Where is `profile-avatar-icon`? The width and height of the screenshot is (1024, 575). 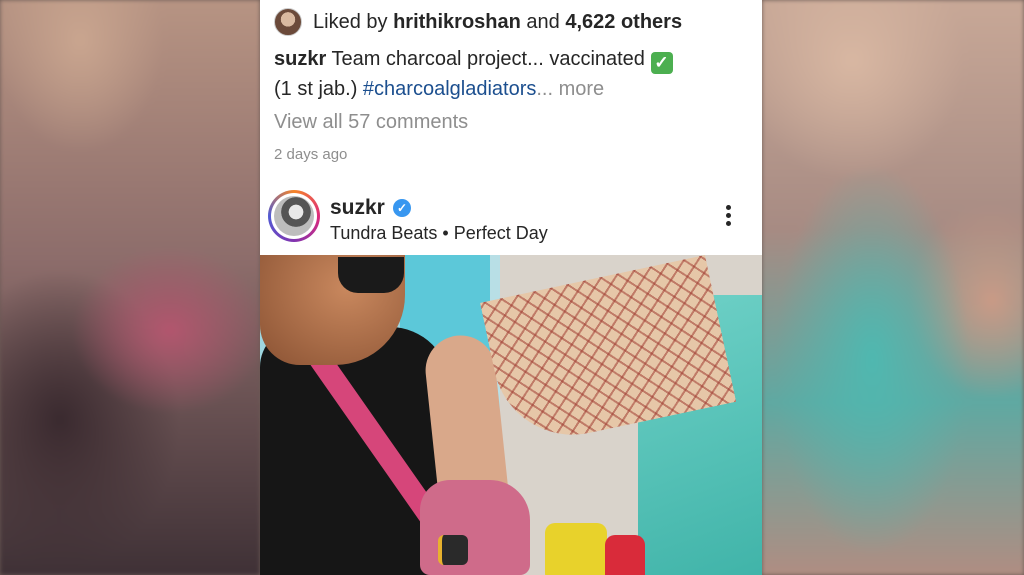 profile-avatar-icon is located at coordinates (294, 216).